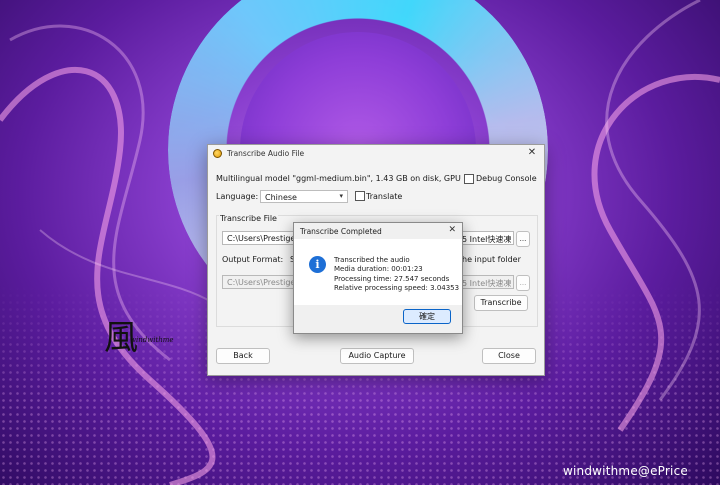  I want to click on app-icon, so click(217, 153).